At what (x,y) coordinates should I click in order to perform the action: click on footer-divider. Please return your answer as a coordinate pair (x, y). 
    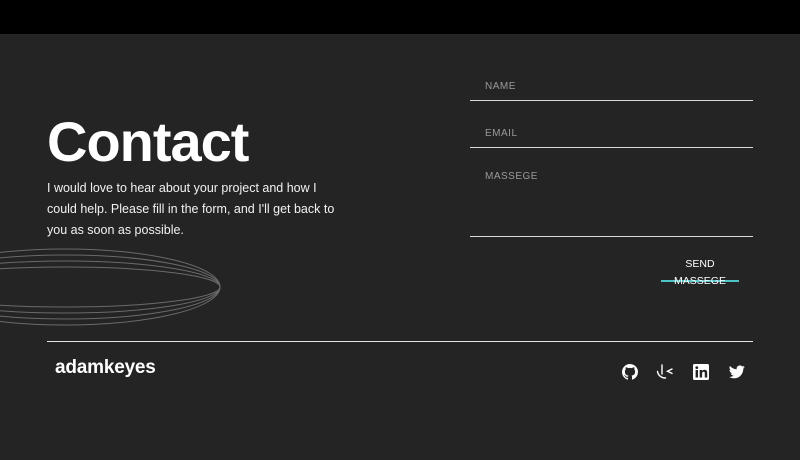
    Looking at the image, I should click on (400, 341).